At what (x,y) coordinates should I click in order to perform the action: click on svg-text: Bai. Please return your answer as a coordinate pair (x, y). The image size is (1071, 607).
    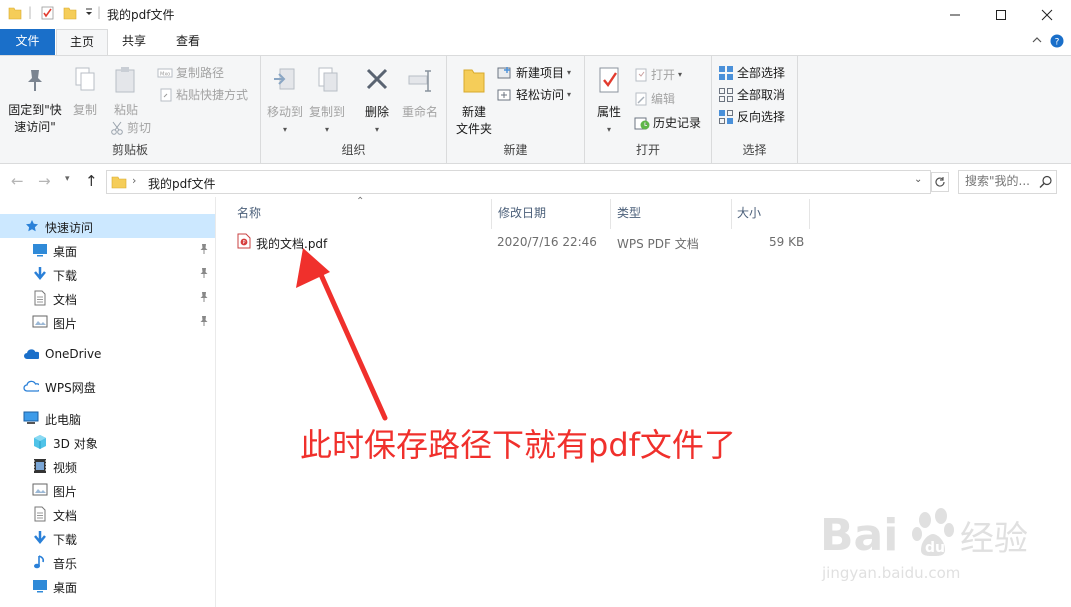
    Looking at the image, I should click on (859, 535).